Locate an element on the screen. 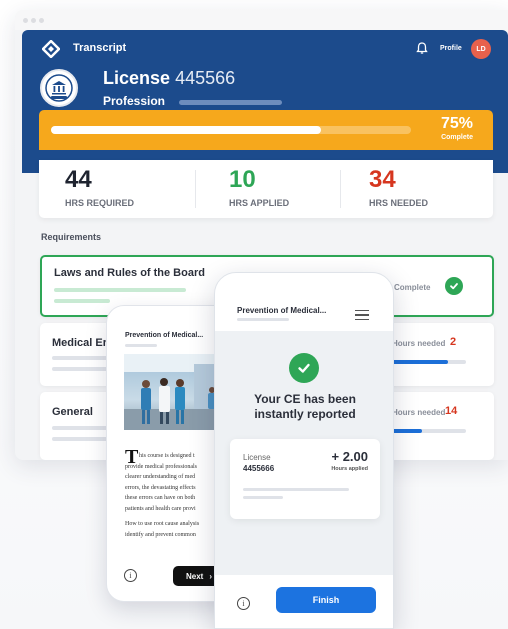  board-seal-icon is located at coordinates (59, 88).